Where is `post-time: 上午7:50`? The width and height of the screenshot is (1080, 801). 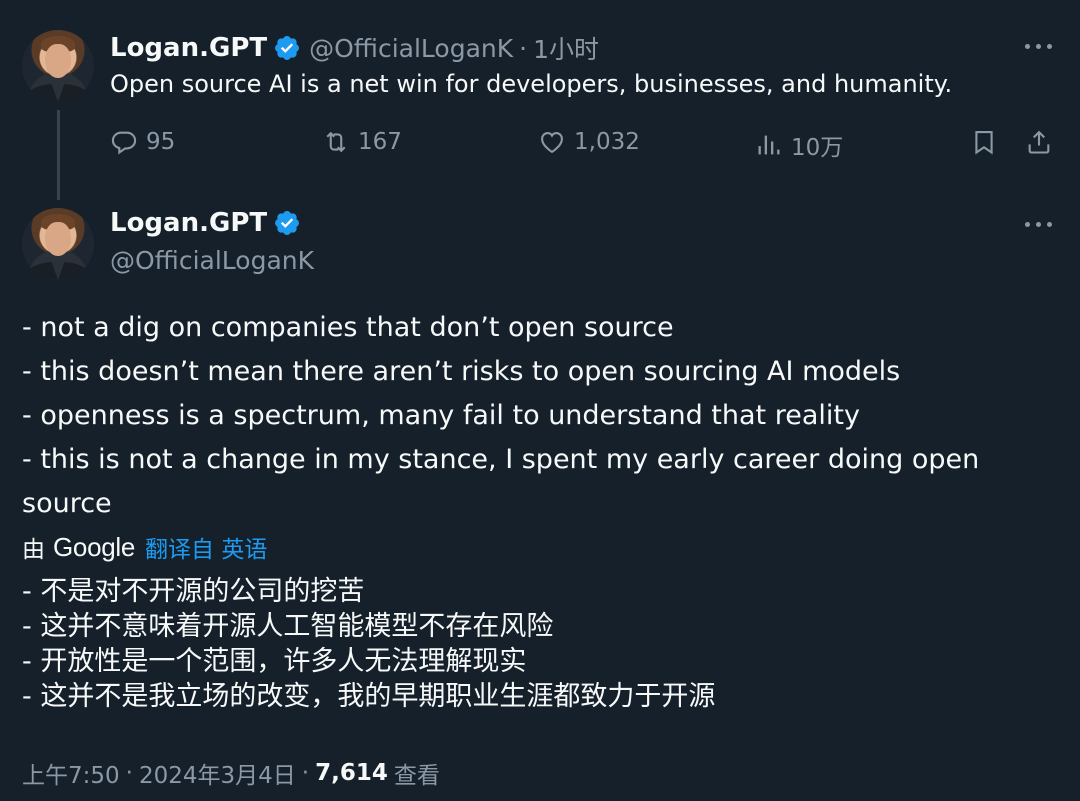 post-time: 上午7:50 is located at coordinates (71, 773).